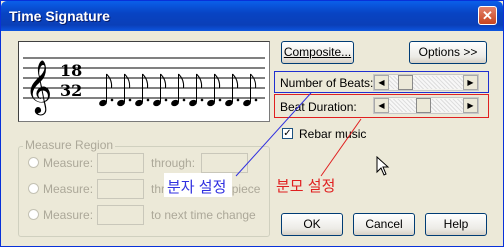 The width and height of the screenshot is (504, 248). I want to click on cancel-button-label: Cancel, so click(384, 224).